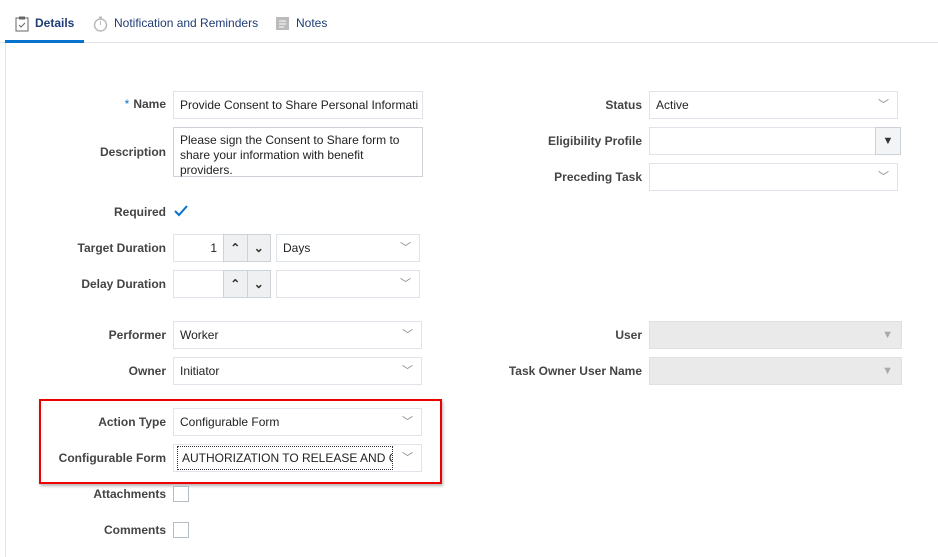  What do you see at coordinates (134, 530) in the screenshot?
I see `comments-label: Comments` at bounding box center [134, 530].